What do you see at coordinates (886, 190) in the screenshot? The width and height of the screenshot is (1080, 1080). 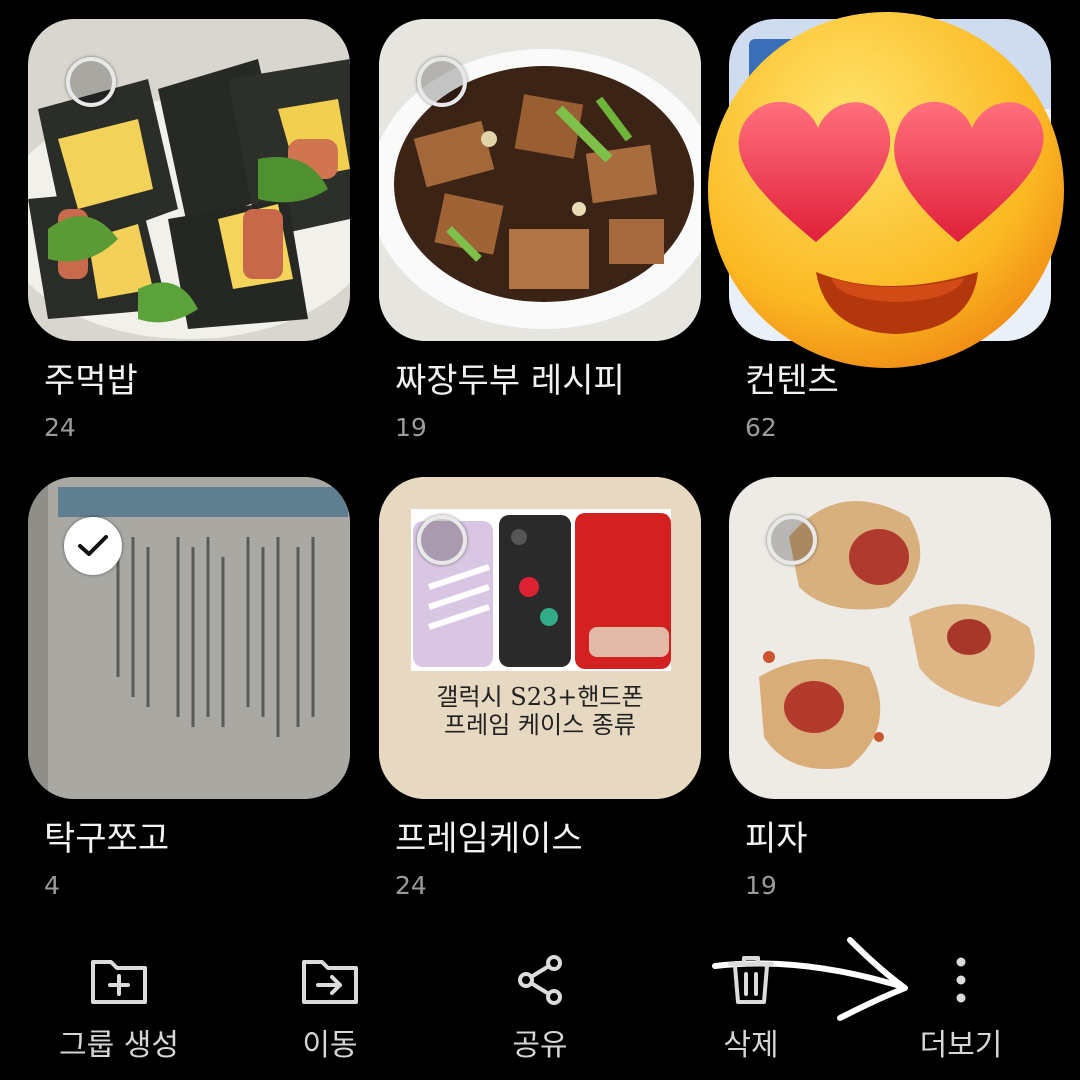 I see `heart-eyes-emoji-icon` at bounding box center [886, 190].